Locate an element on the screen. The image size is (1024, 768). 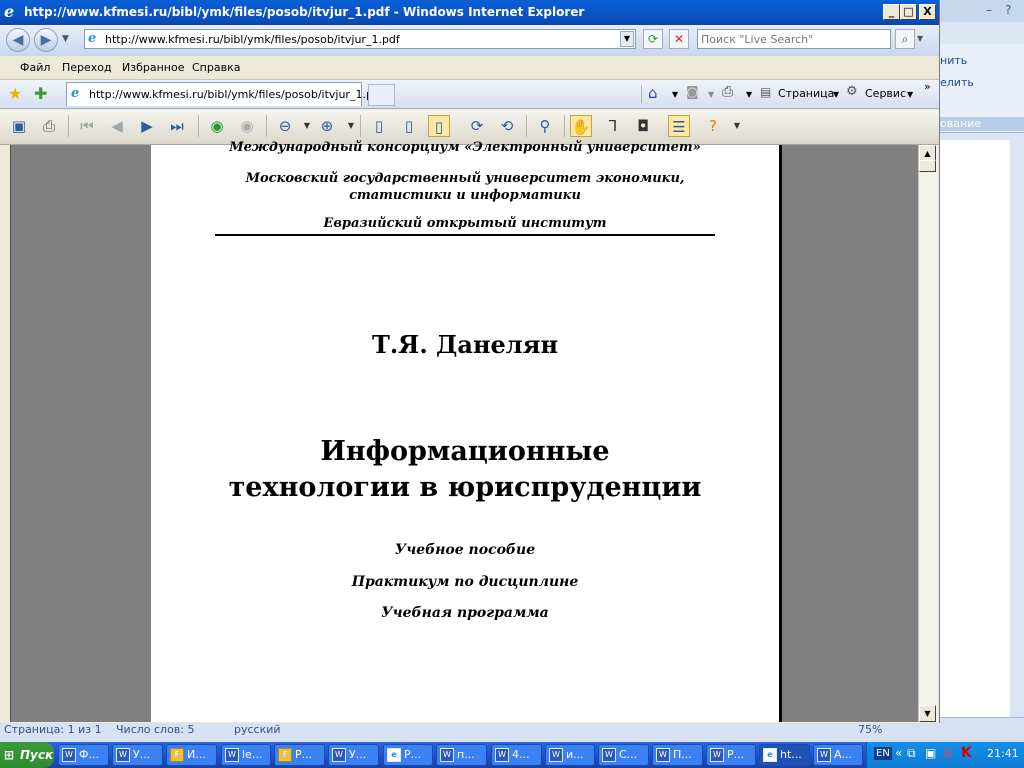
print-icon: ⎙ is located at coordinates (727, 92).